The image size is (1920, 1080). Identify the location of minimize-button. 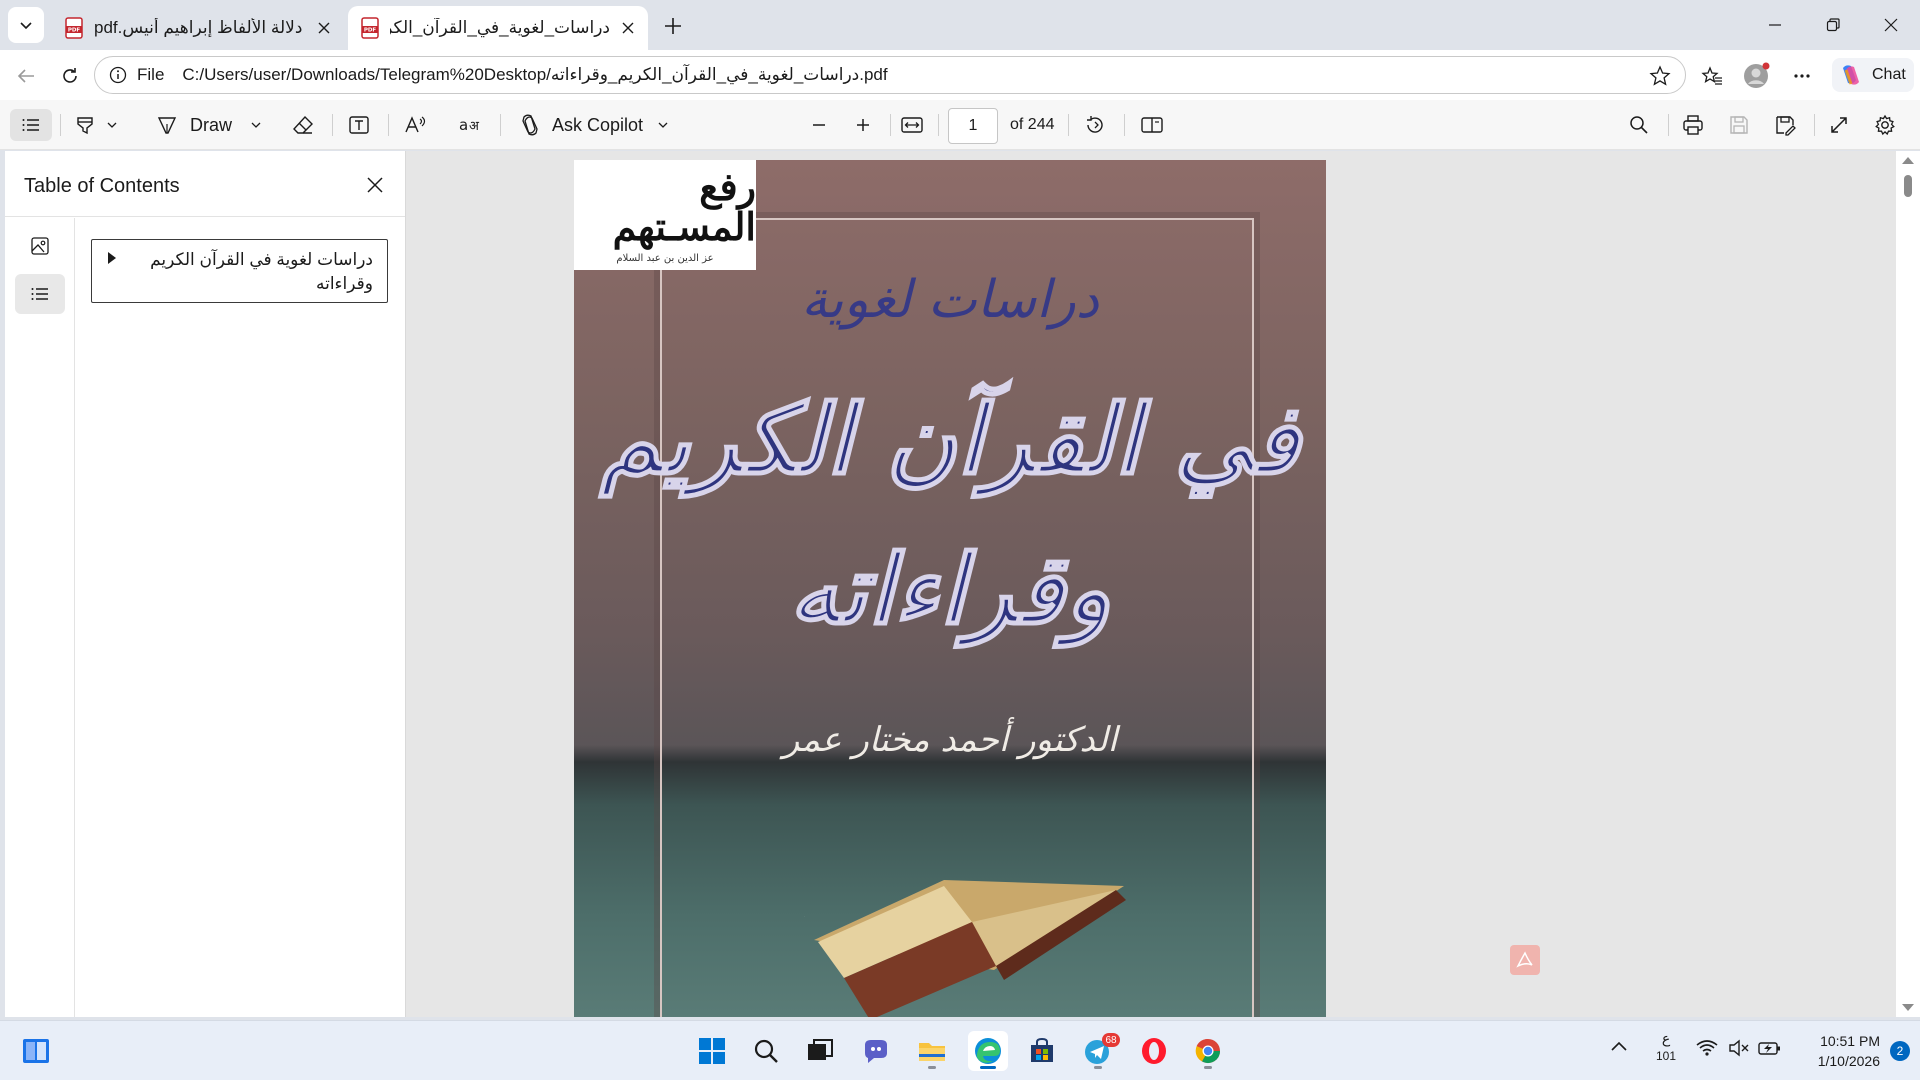
(1775, 25).